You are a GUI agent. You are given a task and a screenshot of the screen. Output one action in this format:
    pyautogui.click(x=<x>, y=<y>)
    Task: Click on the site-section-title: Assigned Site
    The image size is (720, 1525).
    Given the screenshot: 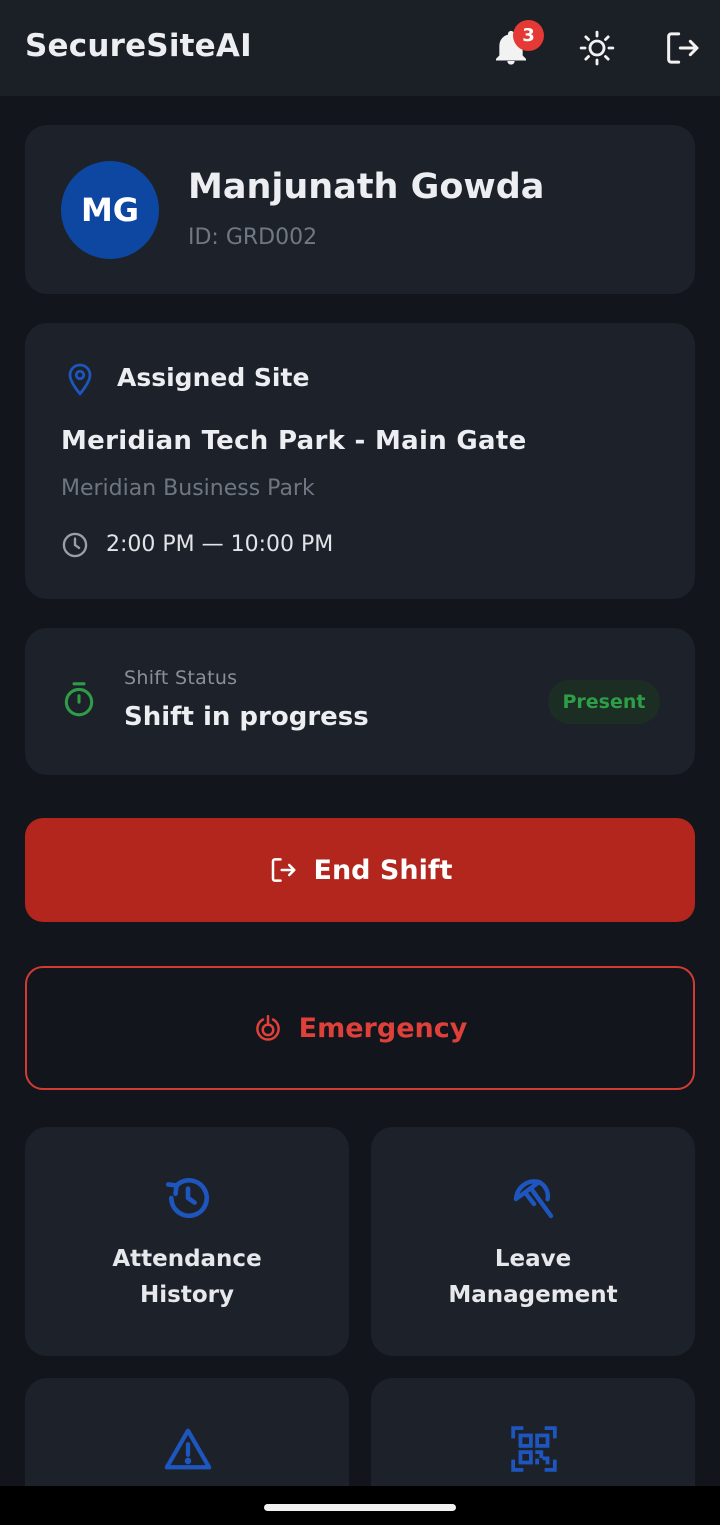 What is the action you would take?
    pyautogui.click(x=213, y=377)
    